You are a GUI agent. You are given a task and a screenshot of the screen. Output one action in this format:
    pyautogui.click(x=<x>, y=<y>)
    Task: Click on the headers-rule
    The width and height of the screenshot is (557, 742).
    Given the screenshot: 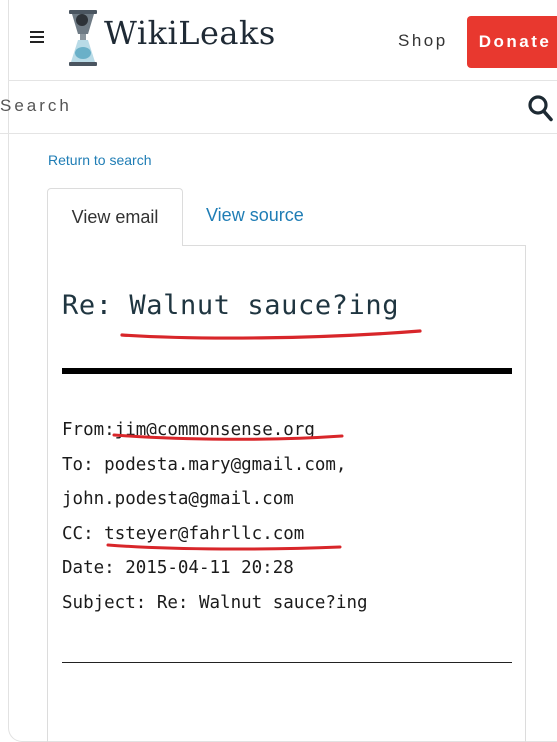 What is the action you would take?
    pyautogui.click(x=287, y=662)
    